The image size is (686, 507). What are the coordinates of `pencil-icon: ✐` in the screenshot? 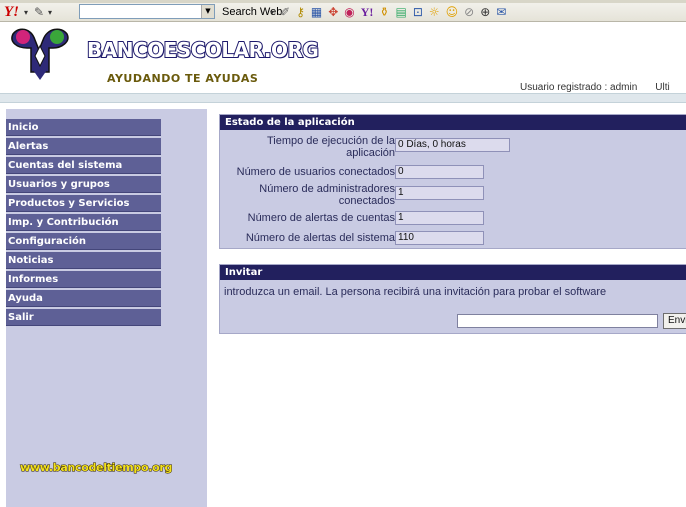 It's located at (285, 12).